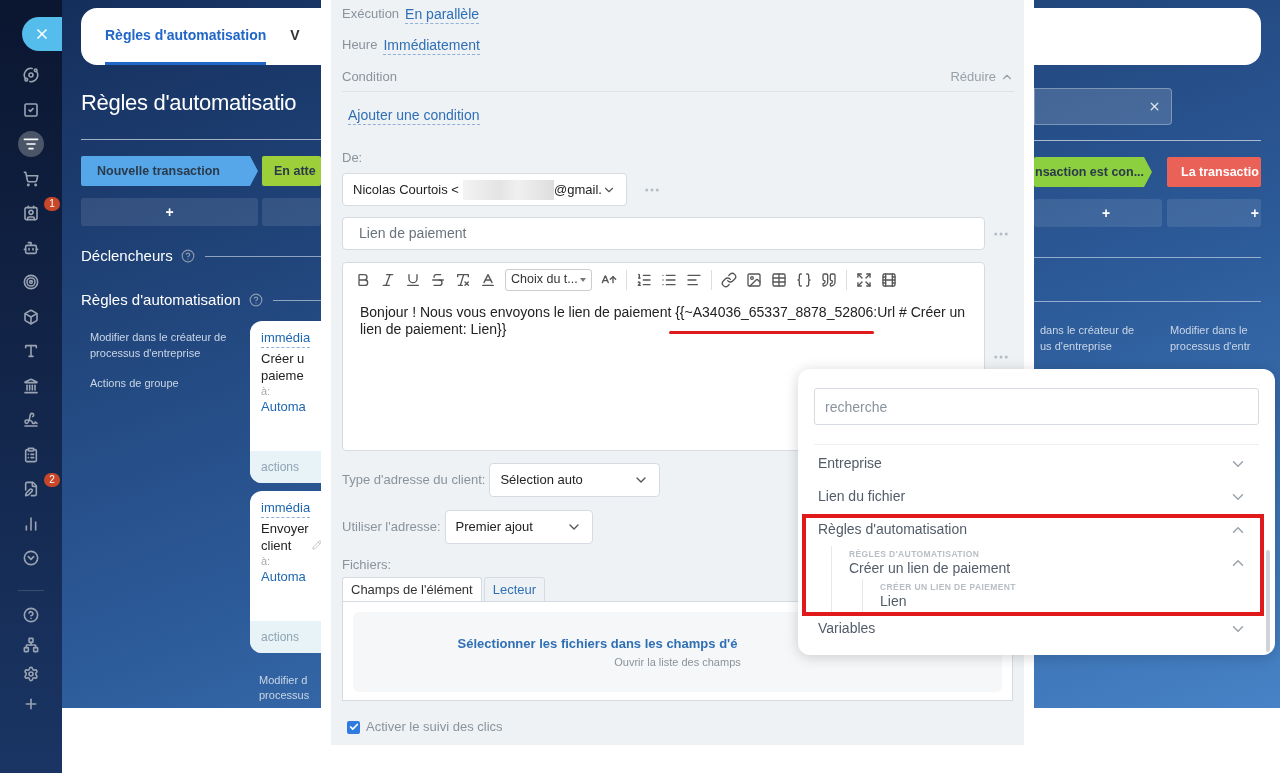 This screenshot has width=1280, height=773. I want to click on bar-chart-icon, so click(31, 523).